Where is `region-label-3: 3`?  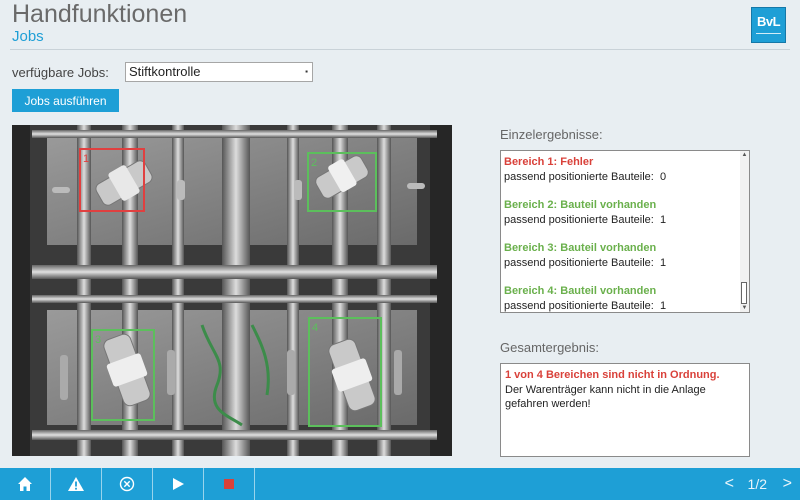
region-label-3: 3 is located at coordinates (98, 340).